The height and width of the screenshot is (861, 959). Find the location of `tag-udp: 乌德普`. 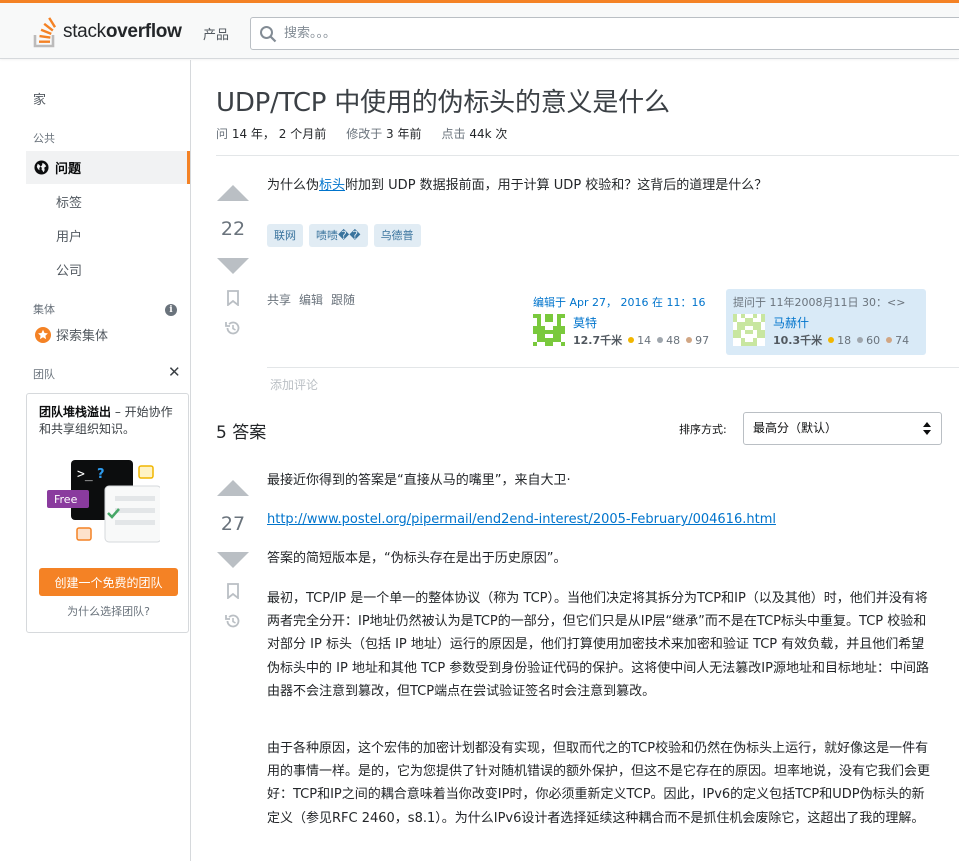

tag-udp: 乌德普 is located at coordinates (397, 235).